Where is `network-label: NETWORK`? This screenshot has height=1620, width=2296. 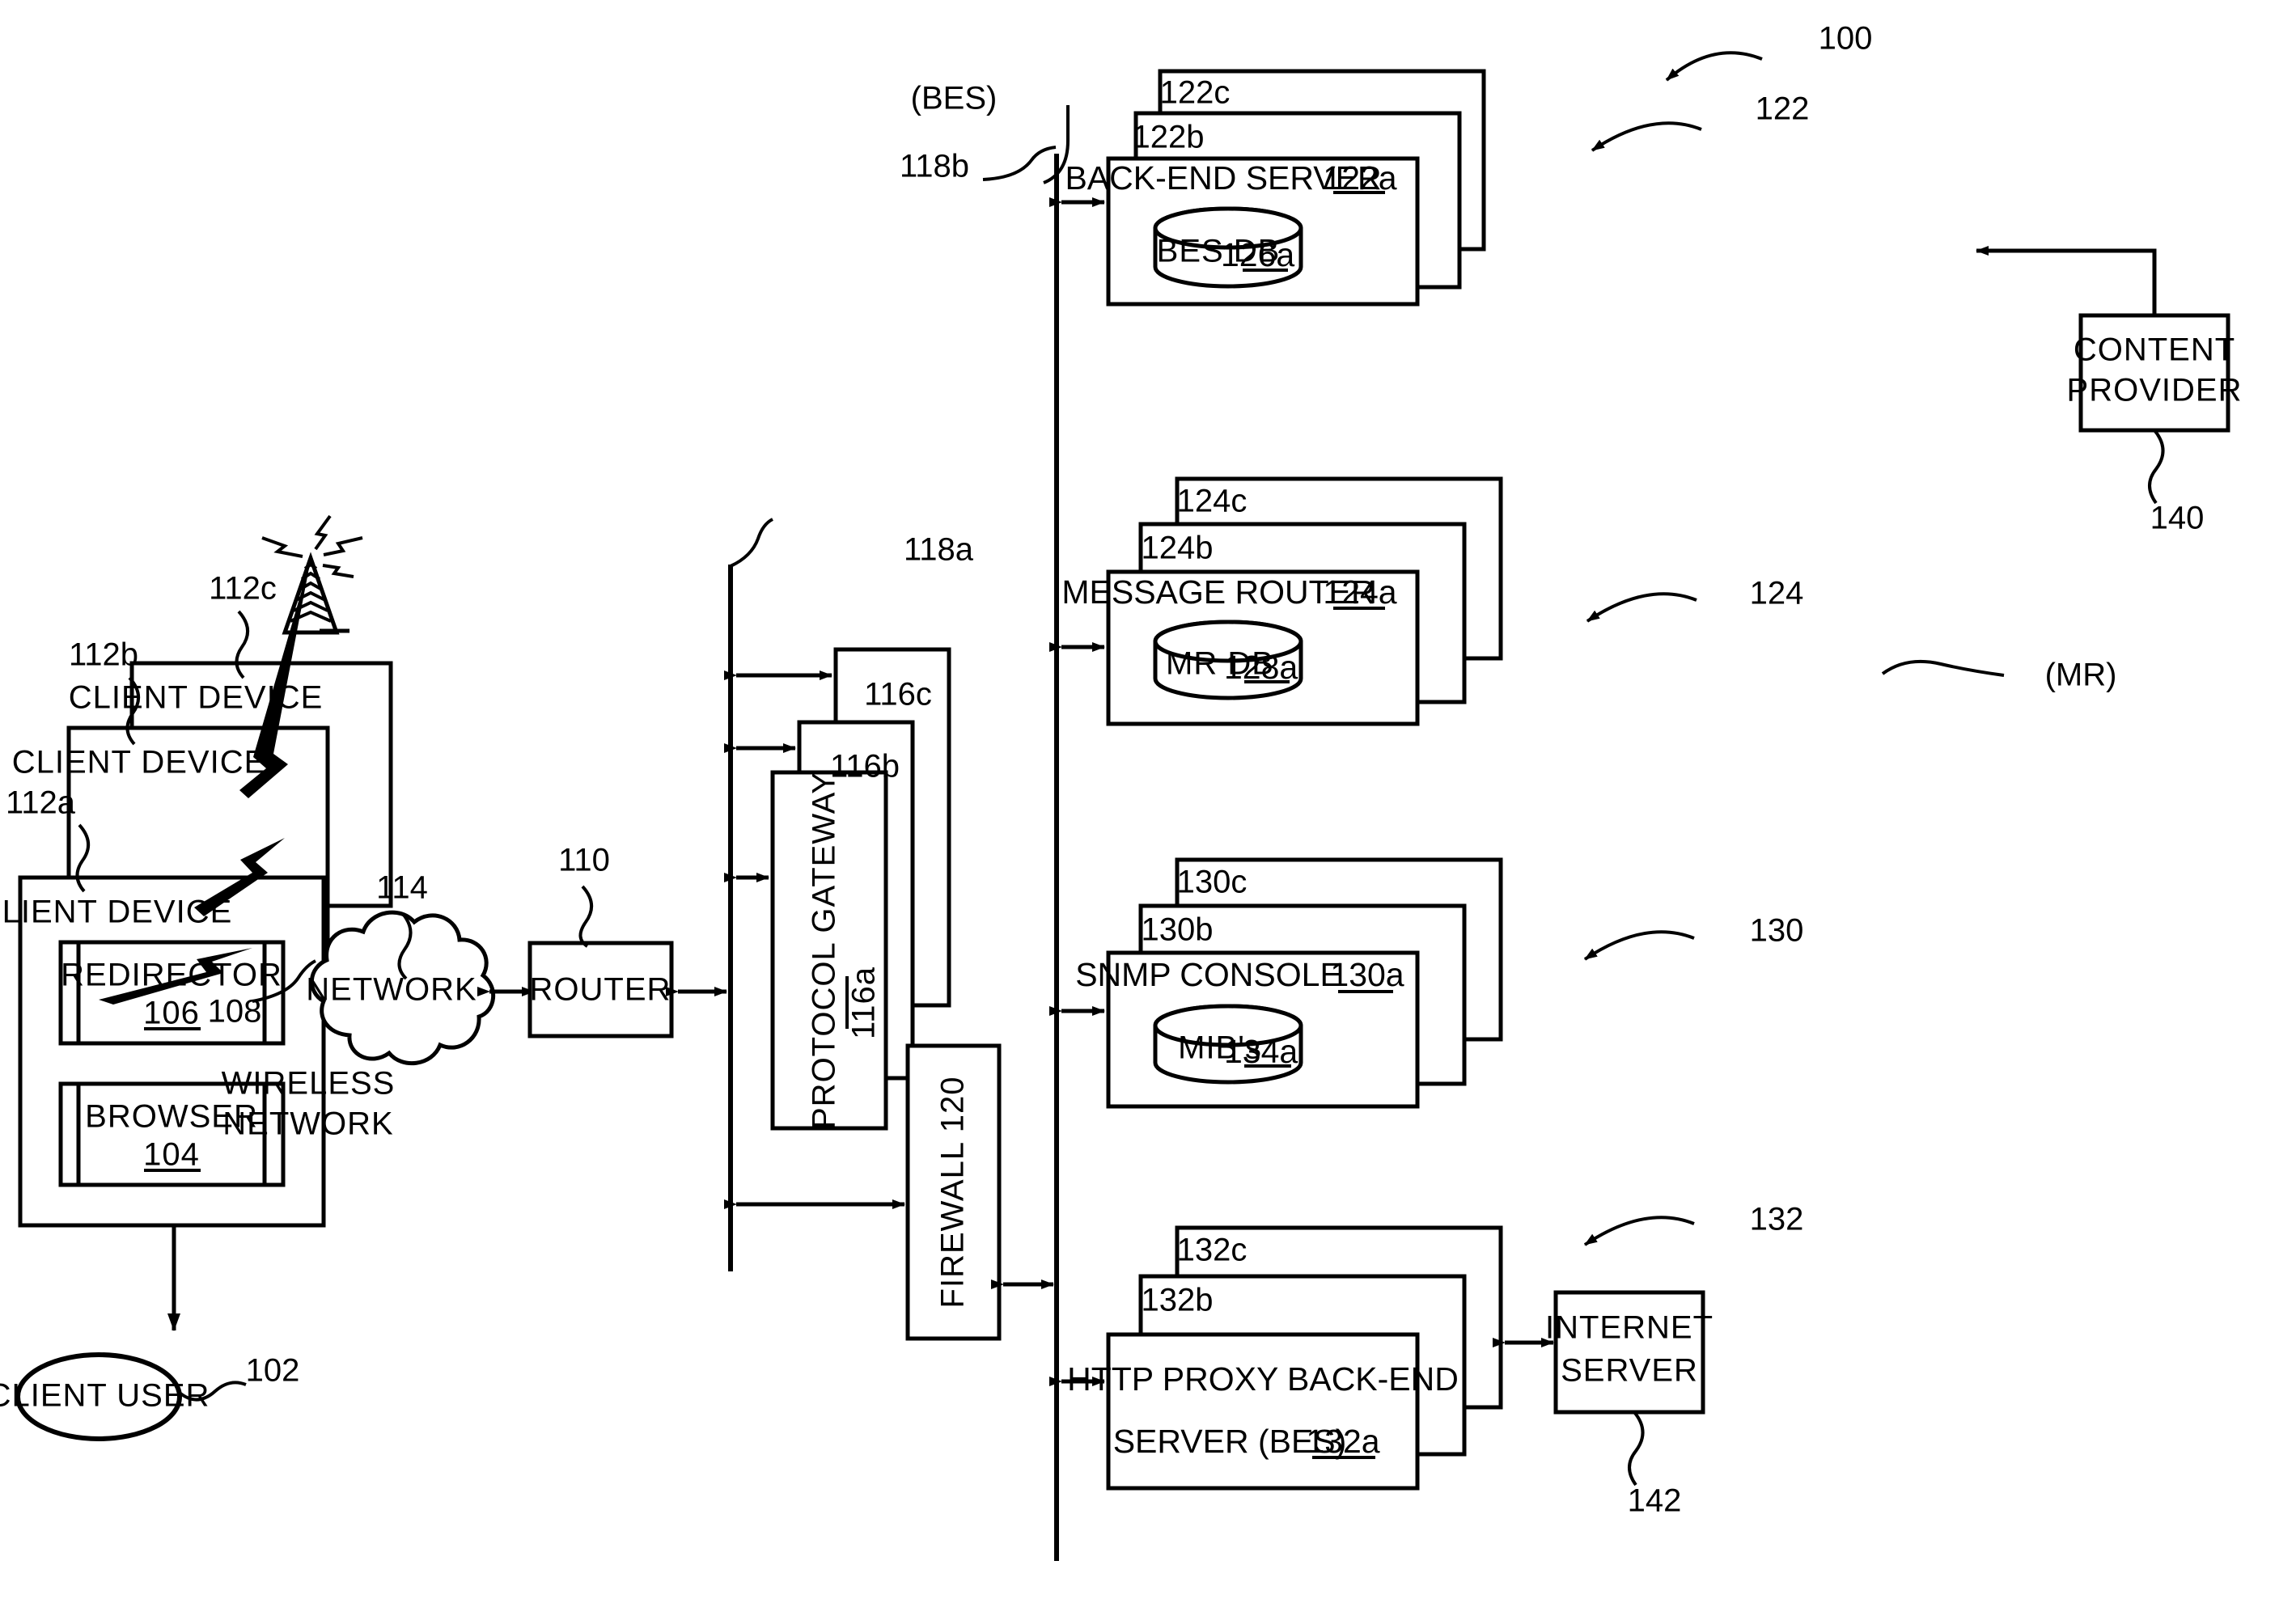 network-label: NETWORK is located at coordinates (391, 990).